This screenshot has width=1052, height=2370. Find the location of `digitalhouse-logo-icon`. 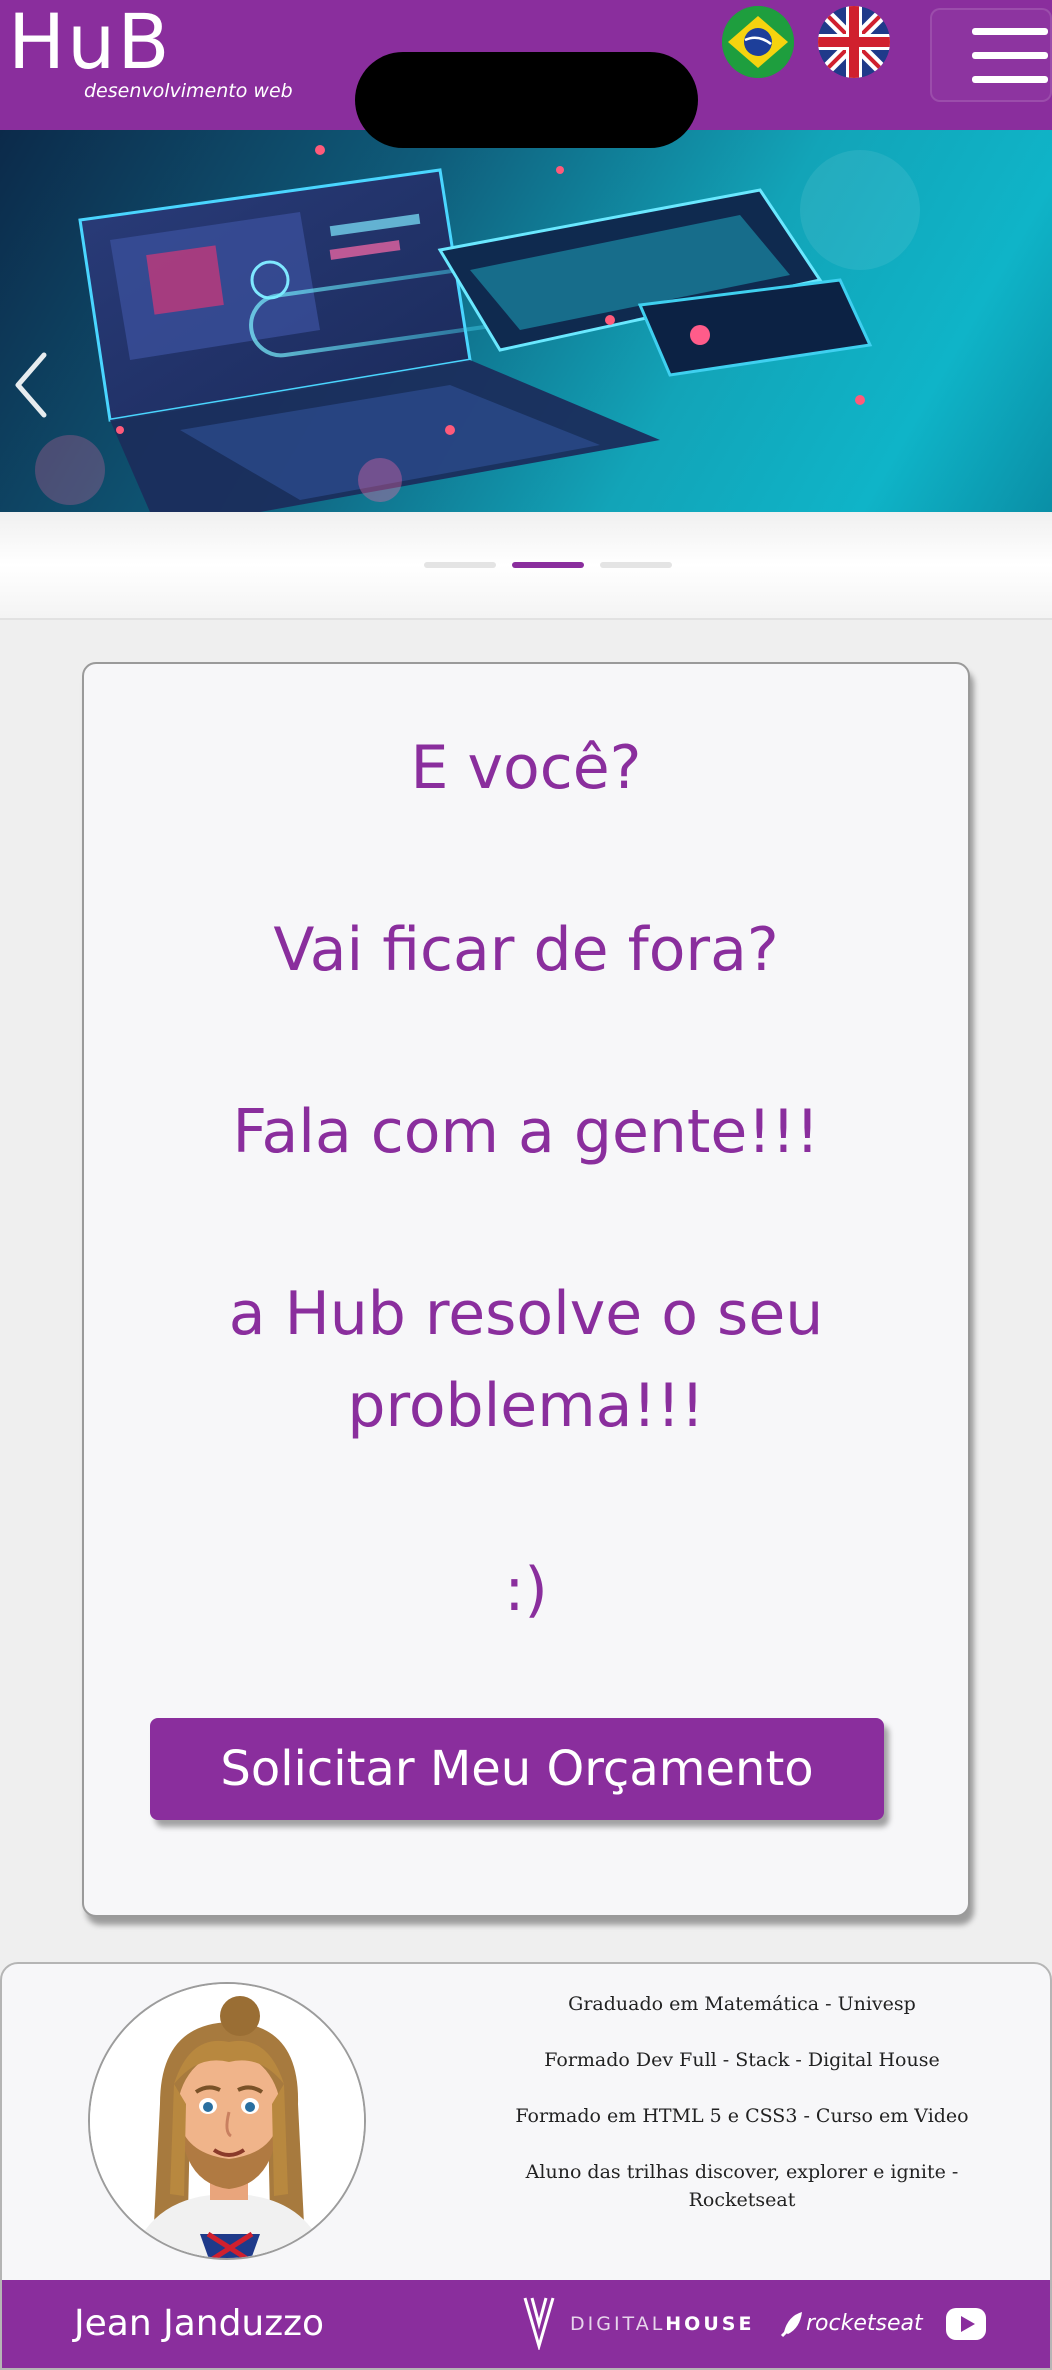

digitalhouse-logo-icon is located at coordinates (539, 2323).